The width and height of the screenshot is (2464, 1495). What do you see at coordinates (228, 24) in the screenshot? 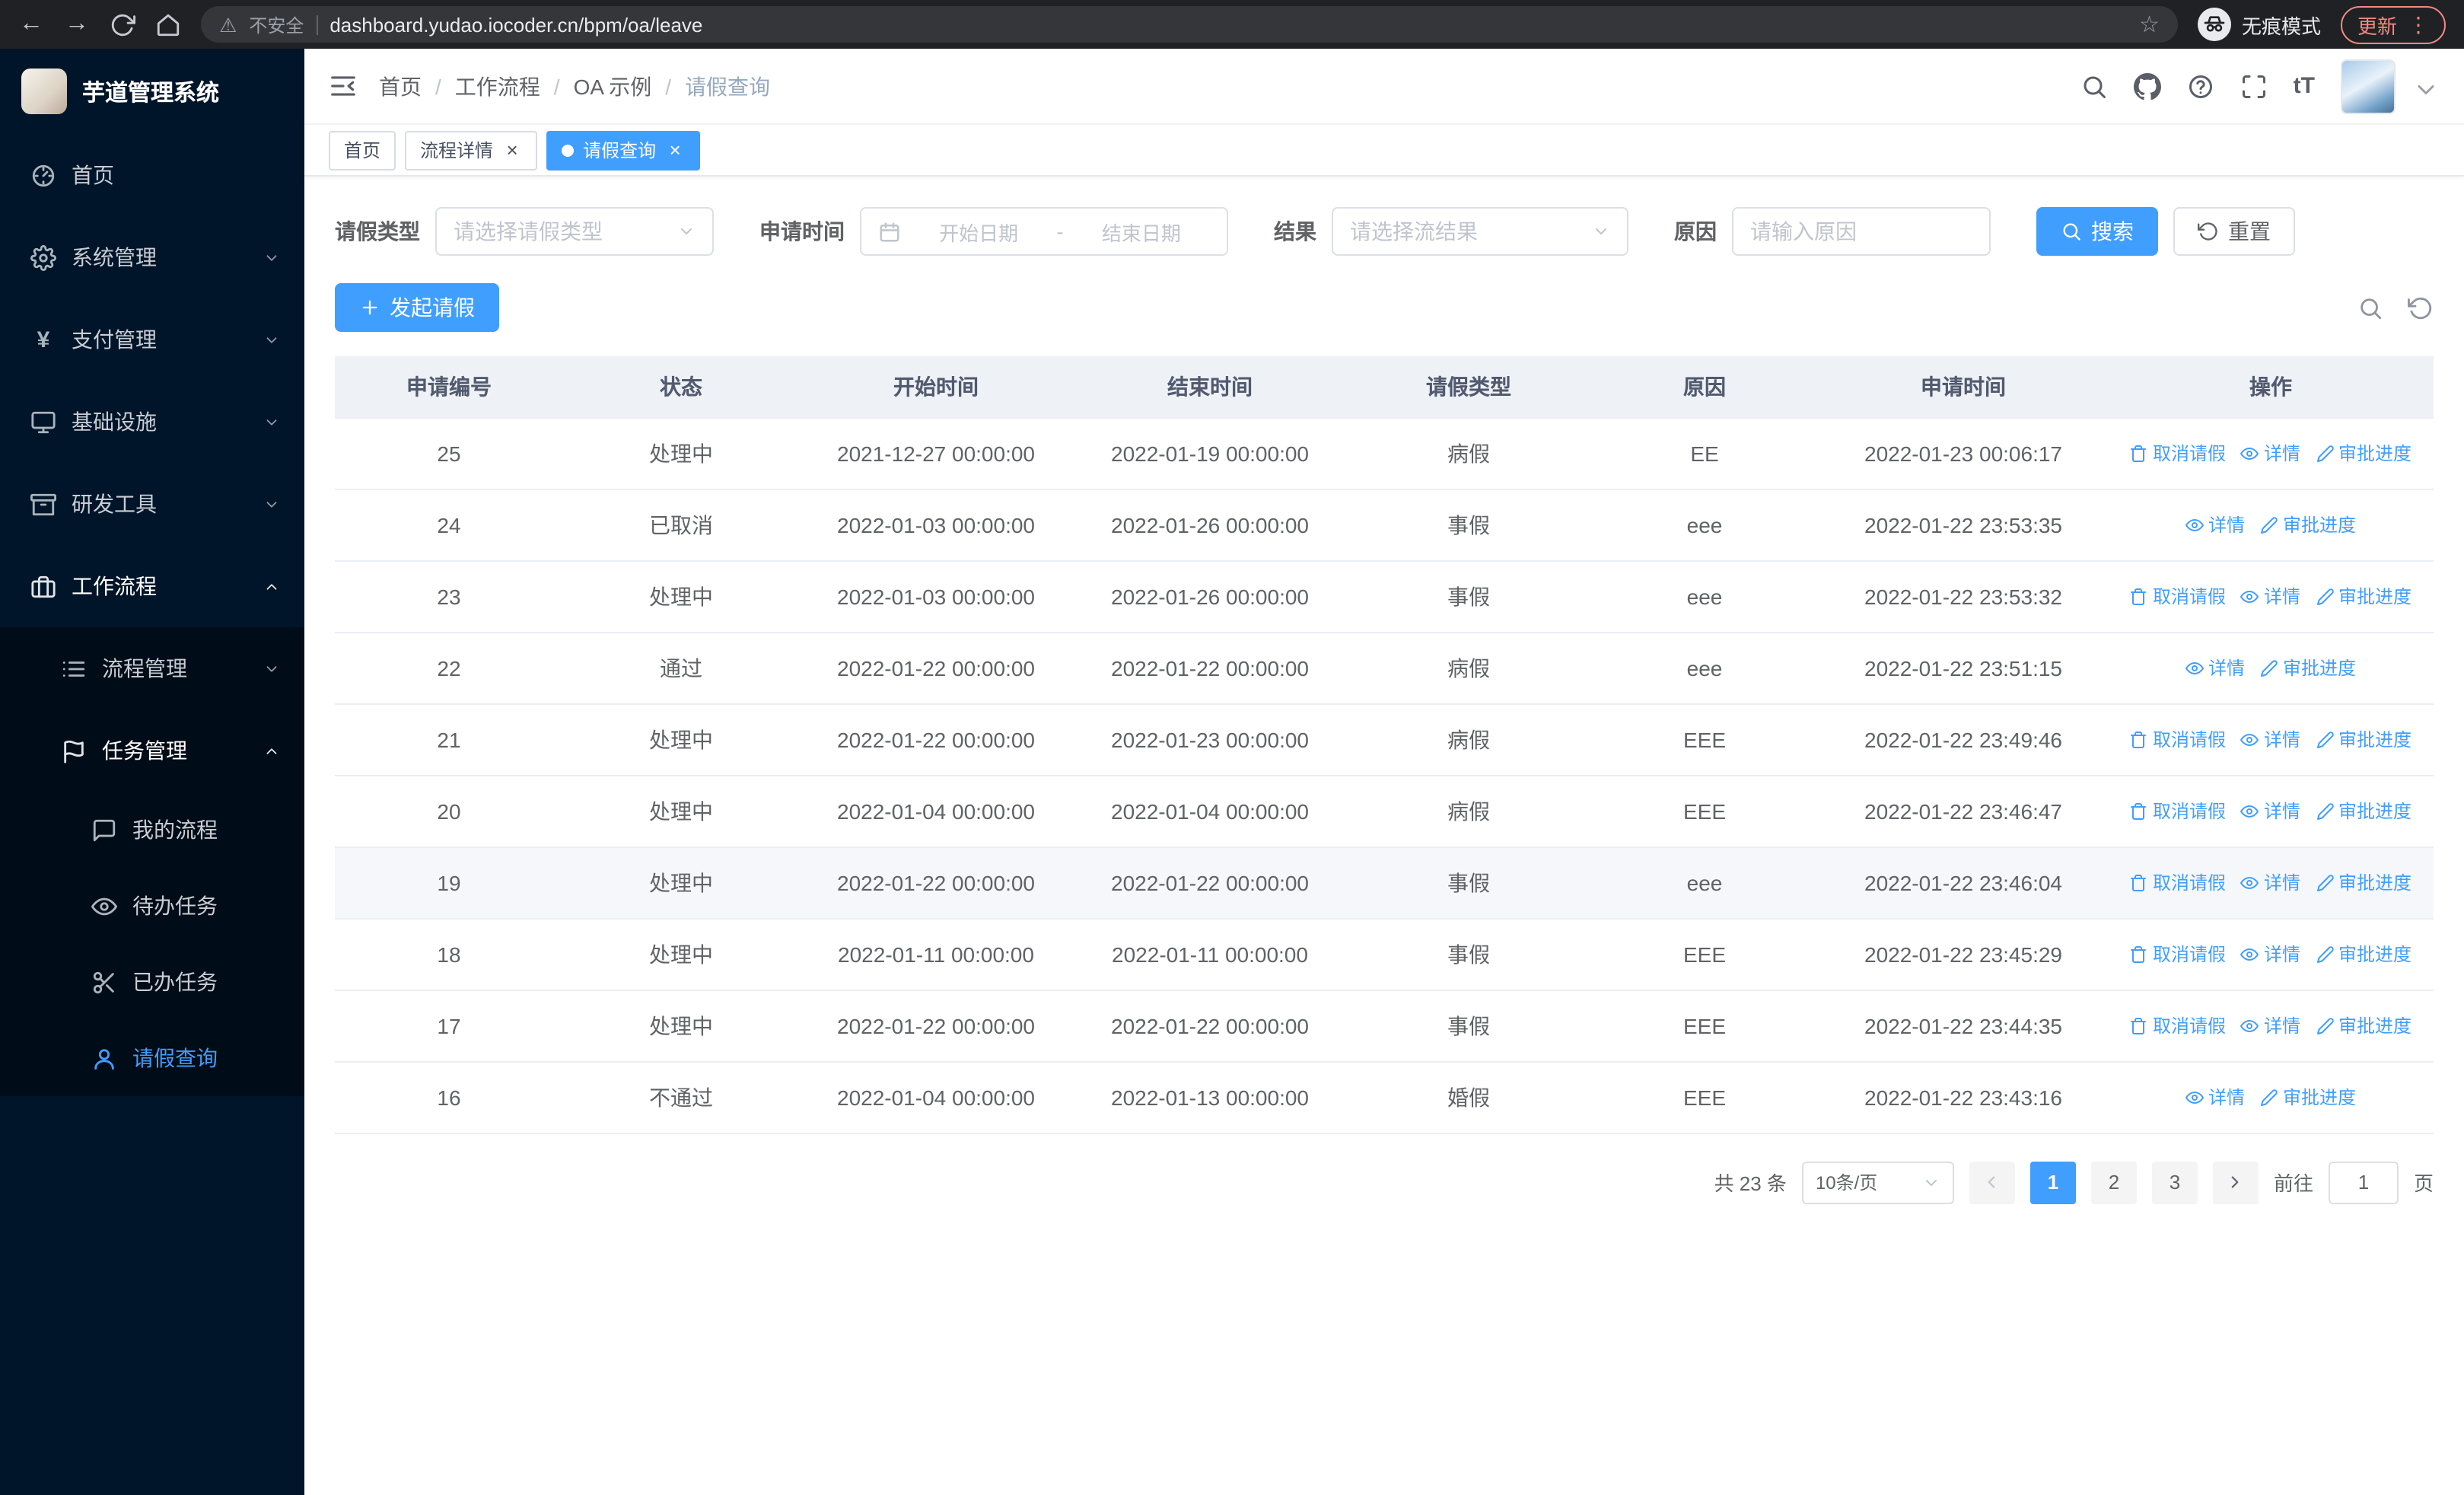
I see `warning-icon: ⚠` at bounding box center [228, 24].